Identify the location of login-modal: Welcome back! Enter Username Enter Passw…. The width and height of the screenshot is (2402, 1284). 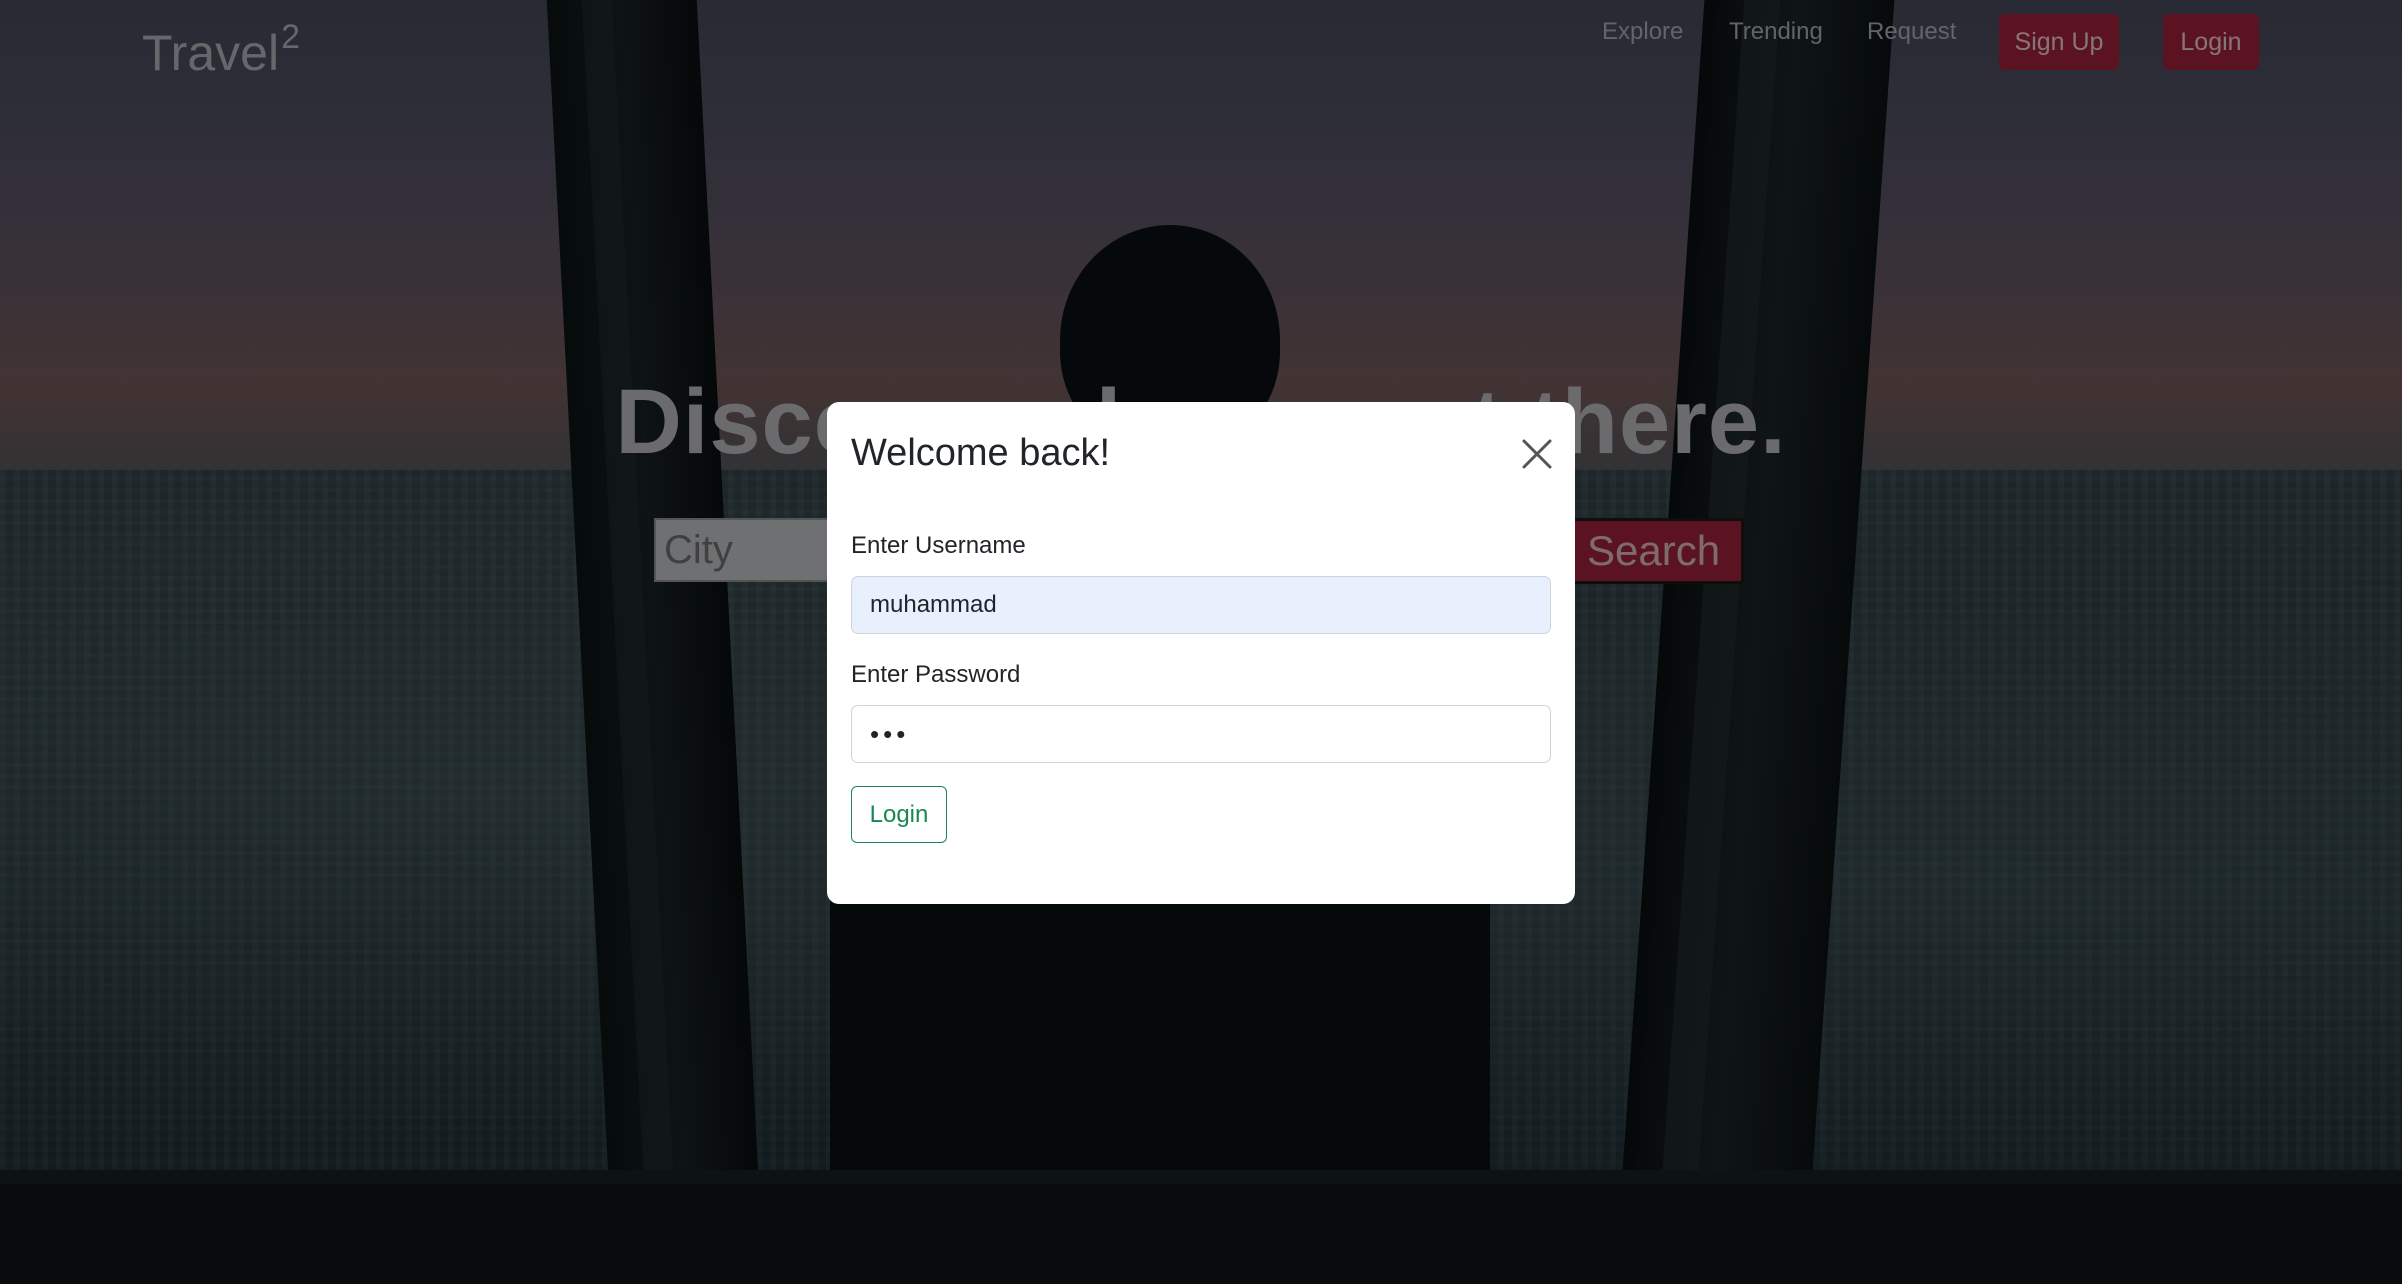
(1201, 653).